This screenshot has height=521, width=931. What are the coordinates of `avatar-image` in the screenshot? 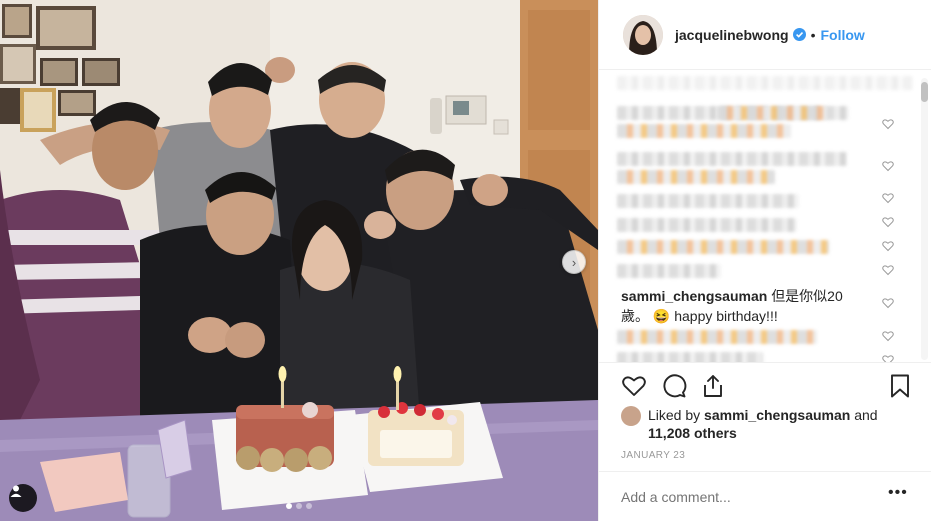 It's located at (643, 34).